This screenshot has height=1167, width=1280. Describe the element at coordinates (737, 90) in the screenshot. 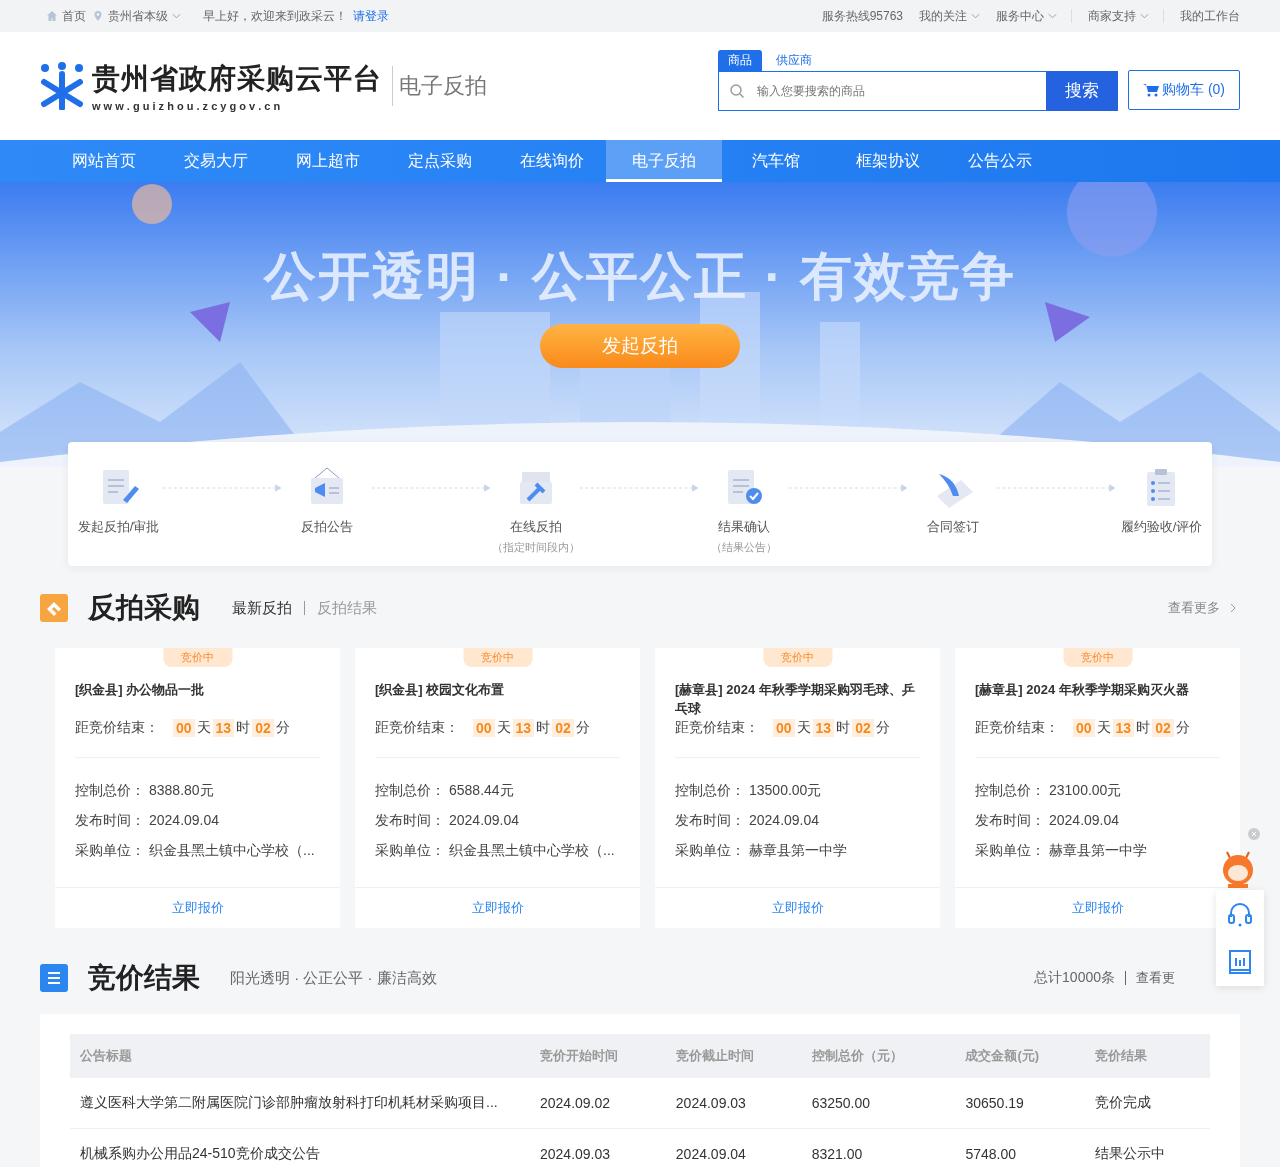

I see `search-icon` at that location.